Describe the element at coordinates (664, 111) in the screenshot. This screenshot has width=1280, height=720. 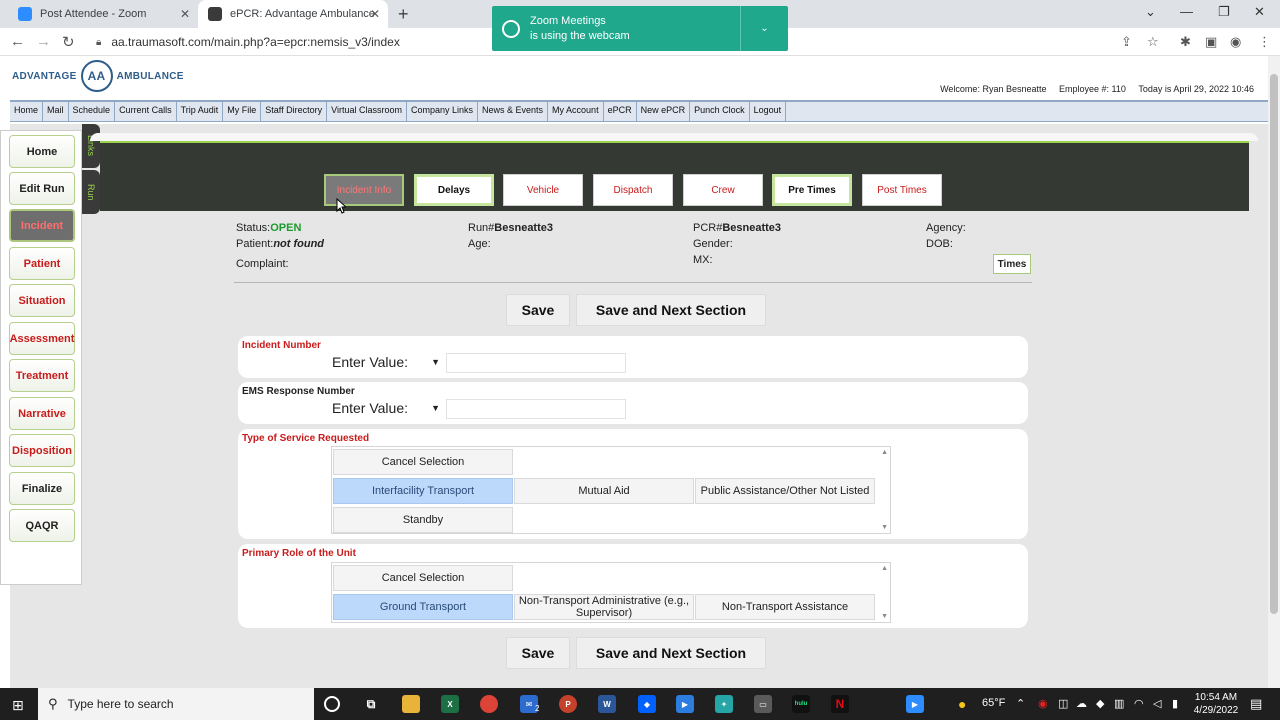
I see `menu-item-new-epcr: New ePCR` at that location.